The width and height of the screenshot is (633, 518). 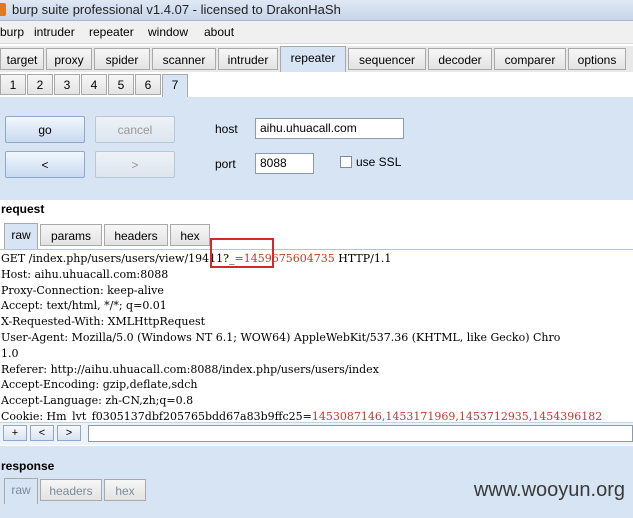 I want to click on request-tab-raw: raw, so click(x=21, y=236).